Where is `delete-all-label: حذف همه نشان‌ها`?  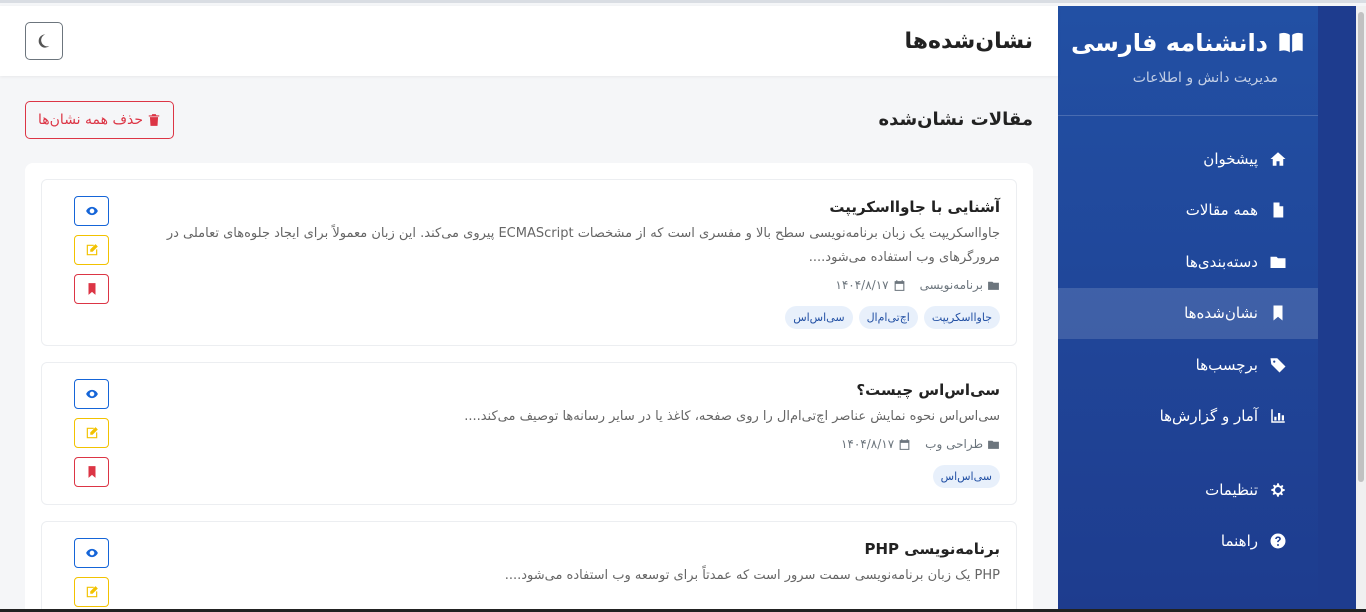
delete-all-label: حذف همه نشان‌ها is located at coordinates (90, 119).